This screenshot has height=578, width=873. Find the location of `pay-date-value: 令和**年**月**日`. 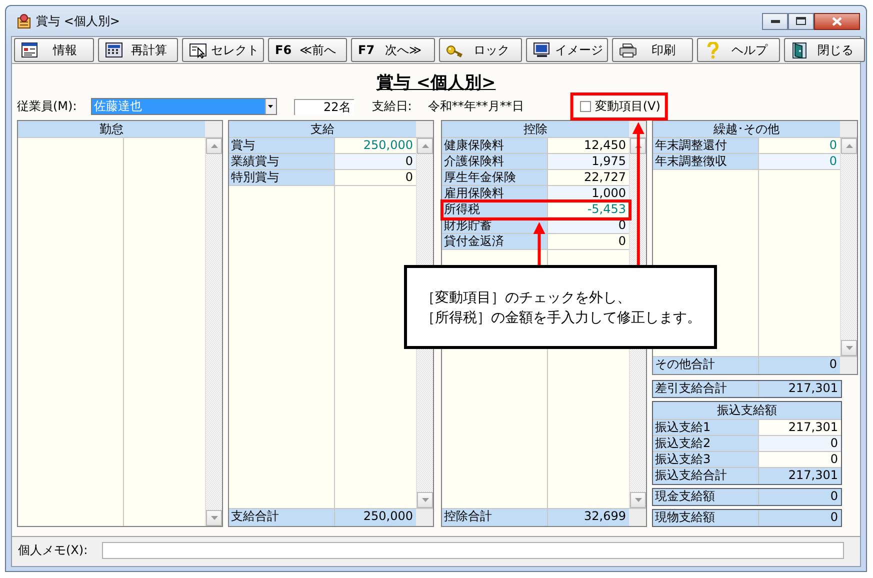

pay-date-value: 令和**年**月**日 is located at coordinates (476, 106).